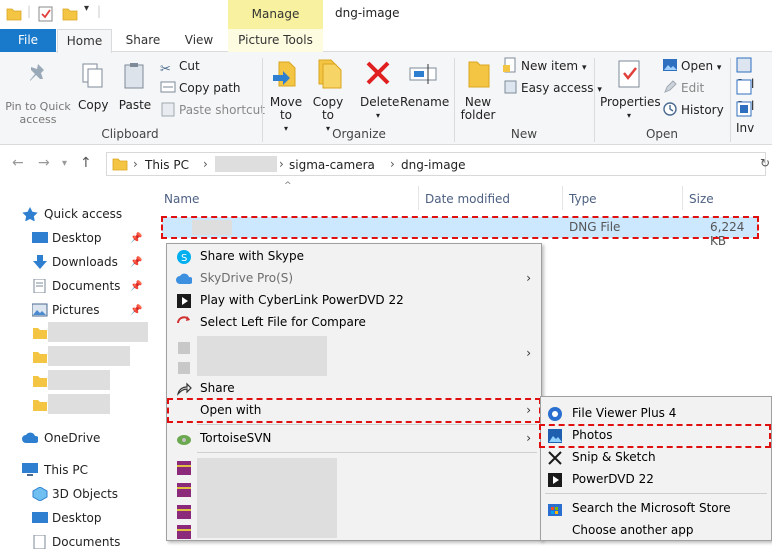 This screenshot has width=772, height=549. I want to click on delete-x-icon, so click(378, 73).